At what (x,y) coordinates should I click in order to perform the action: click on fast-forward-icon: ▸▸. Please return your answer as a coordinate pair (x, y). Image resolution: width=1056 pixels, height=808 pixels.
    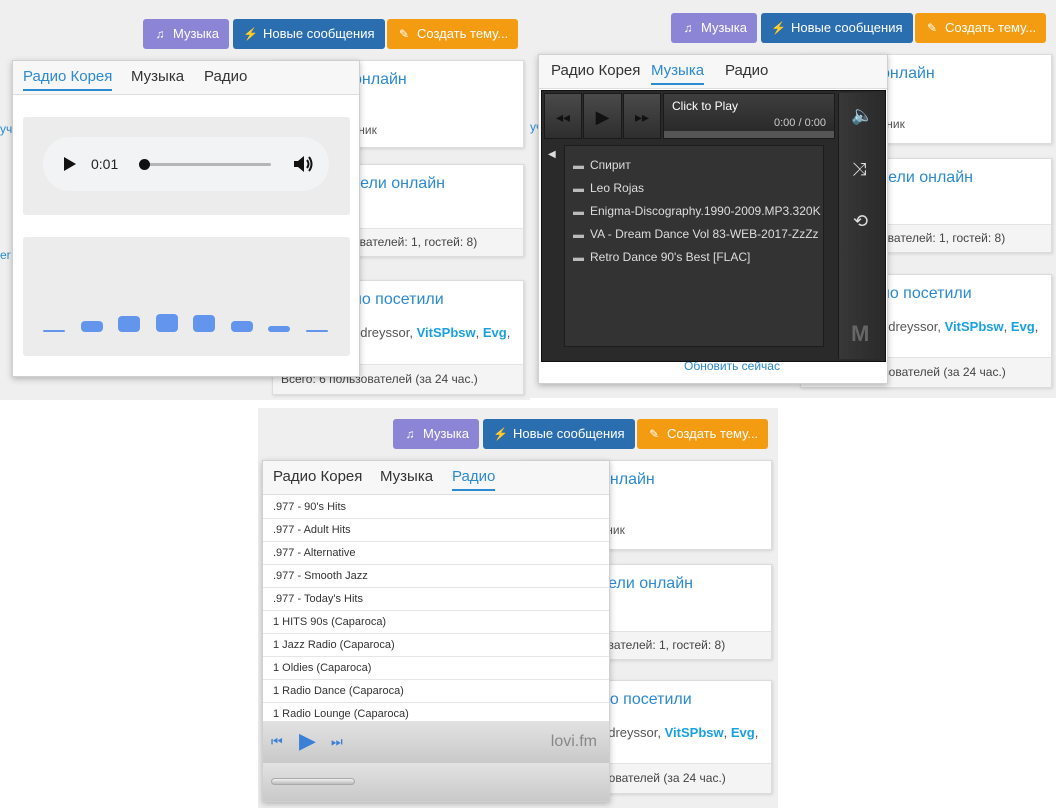
    Looking at the image, I should click on (642, 117).